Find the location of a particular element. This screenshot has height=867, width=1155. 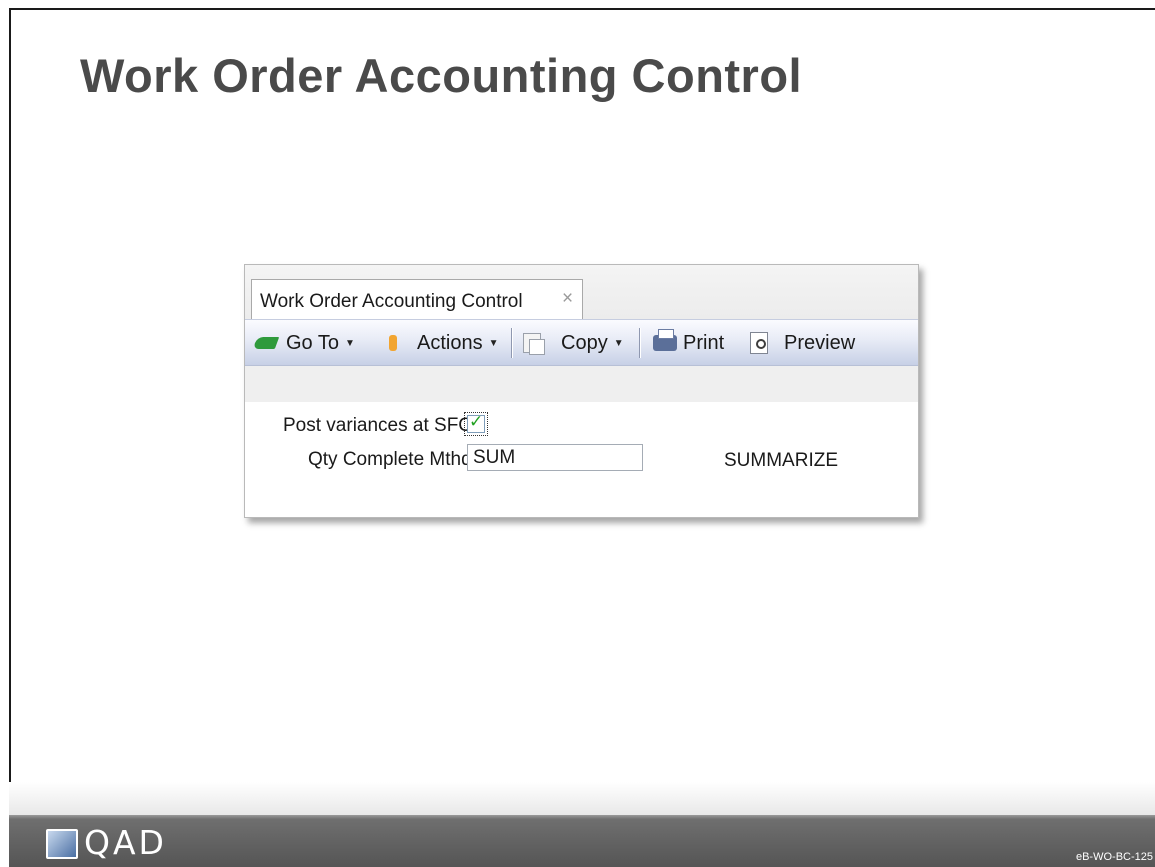

tab-label: Work Order Accounting Control is located at coordinates (391, 301).